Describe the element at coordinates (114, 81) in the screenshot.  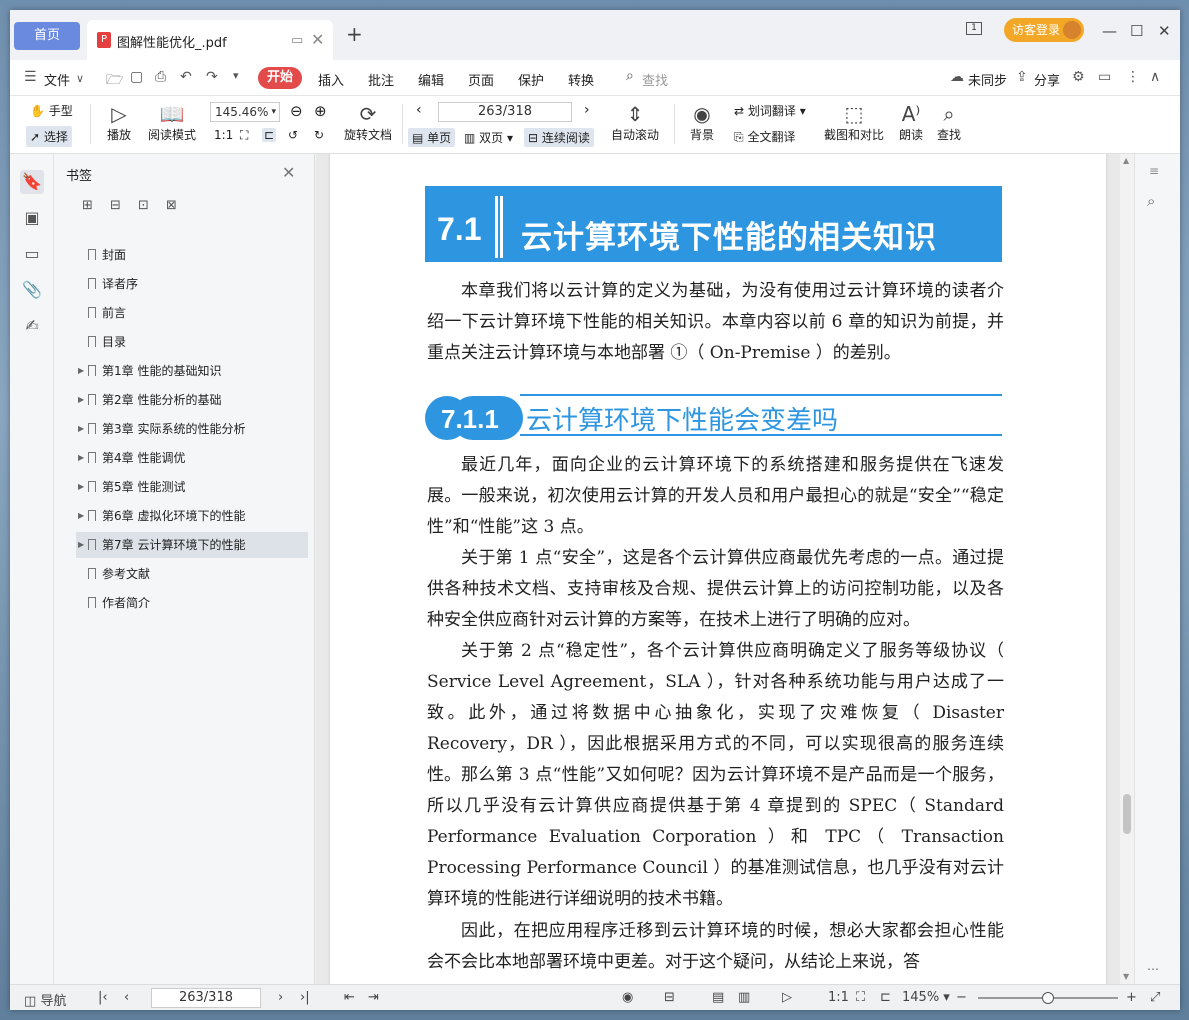
I see `open-folder-icon: 🗁` at that location.